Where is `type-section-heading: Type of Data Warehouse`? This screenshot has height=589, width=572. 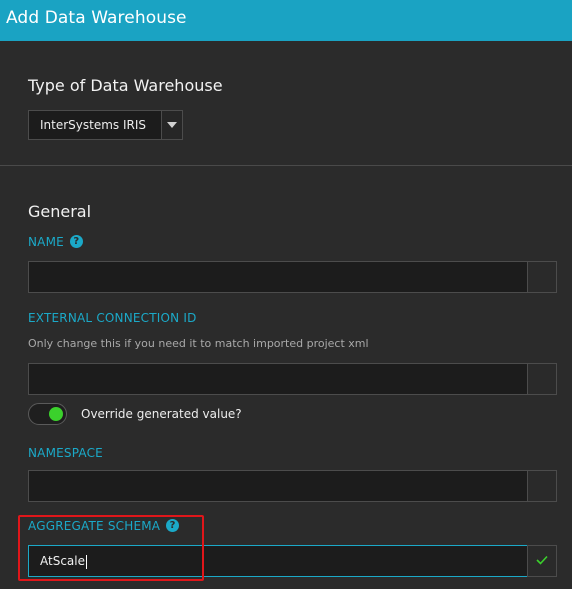 type-section-heading: Type of Data Warehouse is located at coordinates (125, 85).